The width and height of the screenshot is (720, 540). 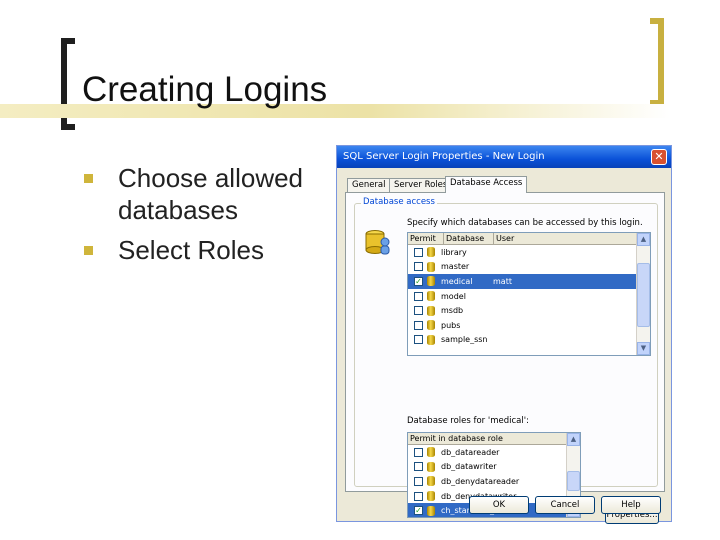 What do you see at coordinates (522, 325) in the screenshot?
I see `list-item: pubs` at bounding box center [522, 325].